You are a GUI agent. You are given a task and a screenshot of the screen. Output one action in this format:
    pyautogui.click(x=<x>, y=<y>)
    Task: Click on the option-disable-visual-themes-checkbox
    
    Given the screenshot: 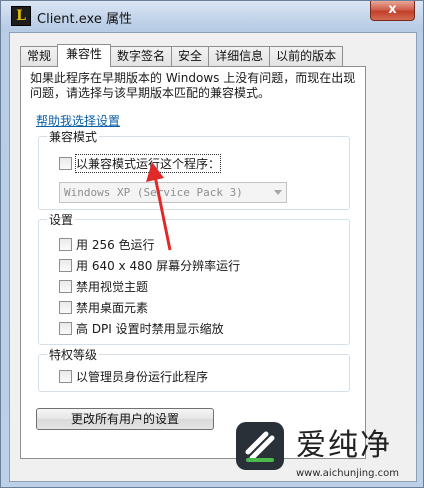 What is the action you would take?
    pyautogui.click(x=65, y=286)
    